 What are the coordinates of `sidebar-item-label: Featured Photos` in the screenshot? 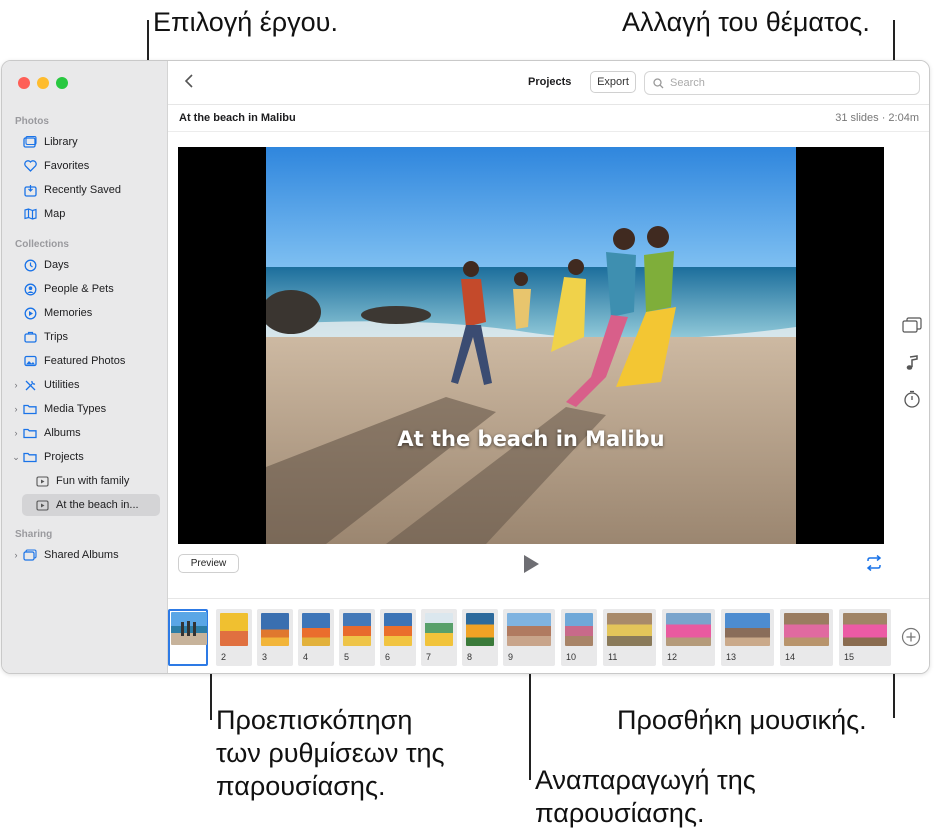 It's located at (85, 361).